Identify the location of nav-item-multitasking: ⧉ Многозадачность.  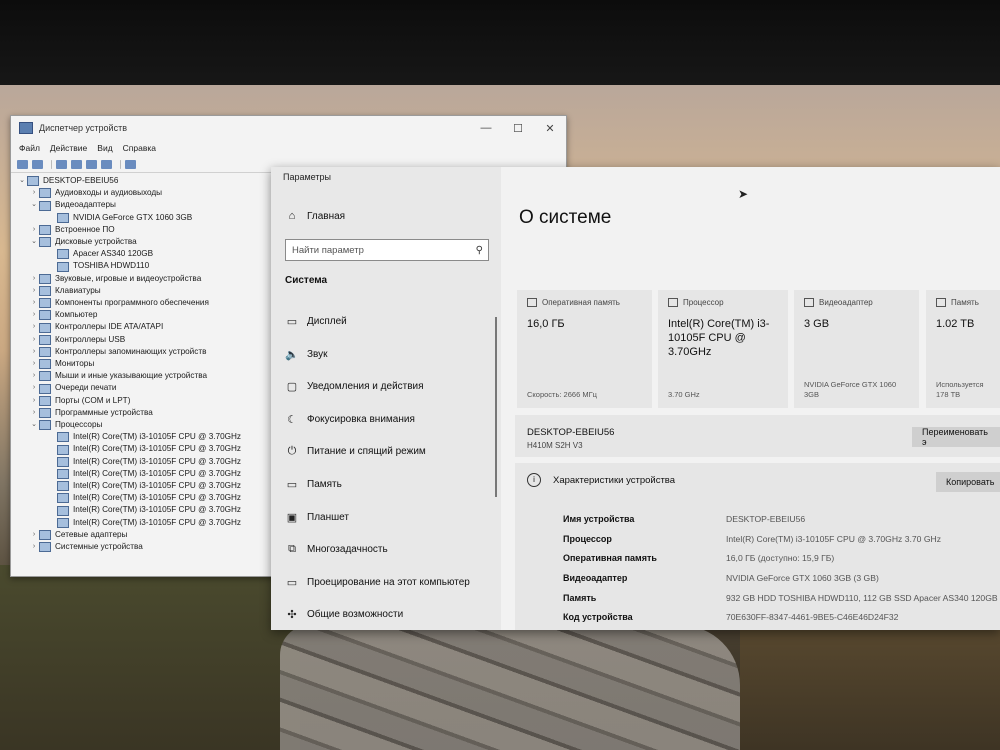
(336, 549).